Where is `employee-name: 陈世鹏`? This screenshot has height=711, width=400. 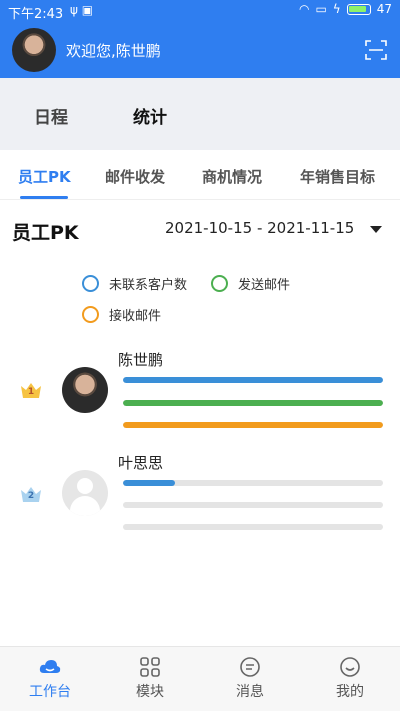
employee-name: 陈世鹏 is located at coordinates (141, 360).